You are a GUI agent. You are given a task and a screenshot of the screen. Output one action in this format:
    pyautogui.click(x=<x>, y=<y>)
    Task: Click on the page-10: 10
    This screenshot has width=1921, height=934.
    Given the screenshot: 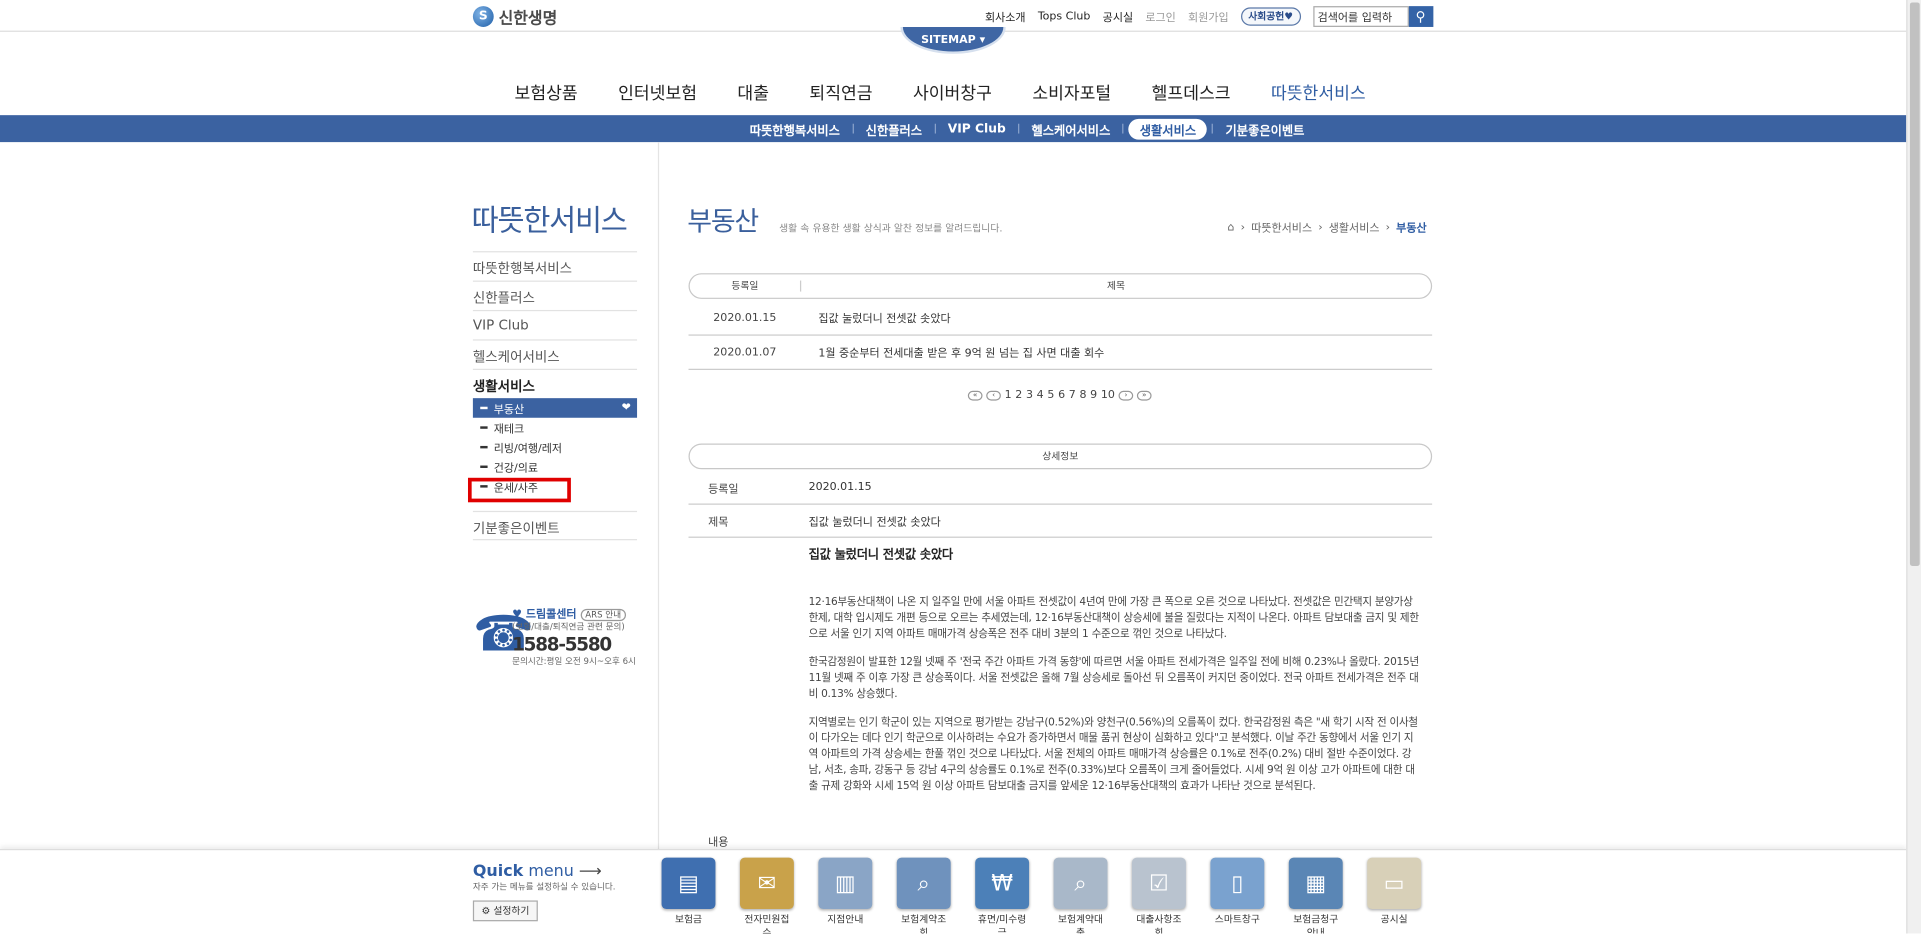 What is the action you would take?
    pyautogui.click(x=1108, y=396)
    